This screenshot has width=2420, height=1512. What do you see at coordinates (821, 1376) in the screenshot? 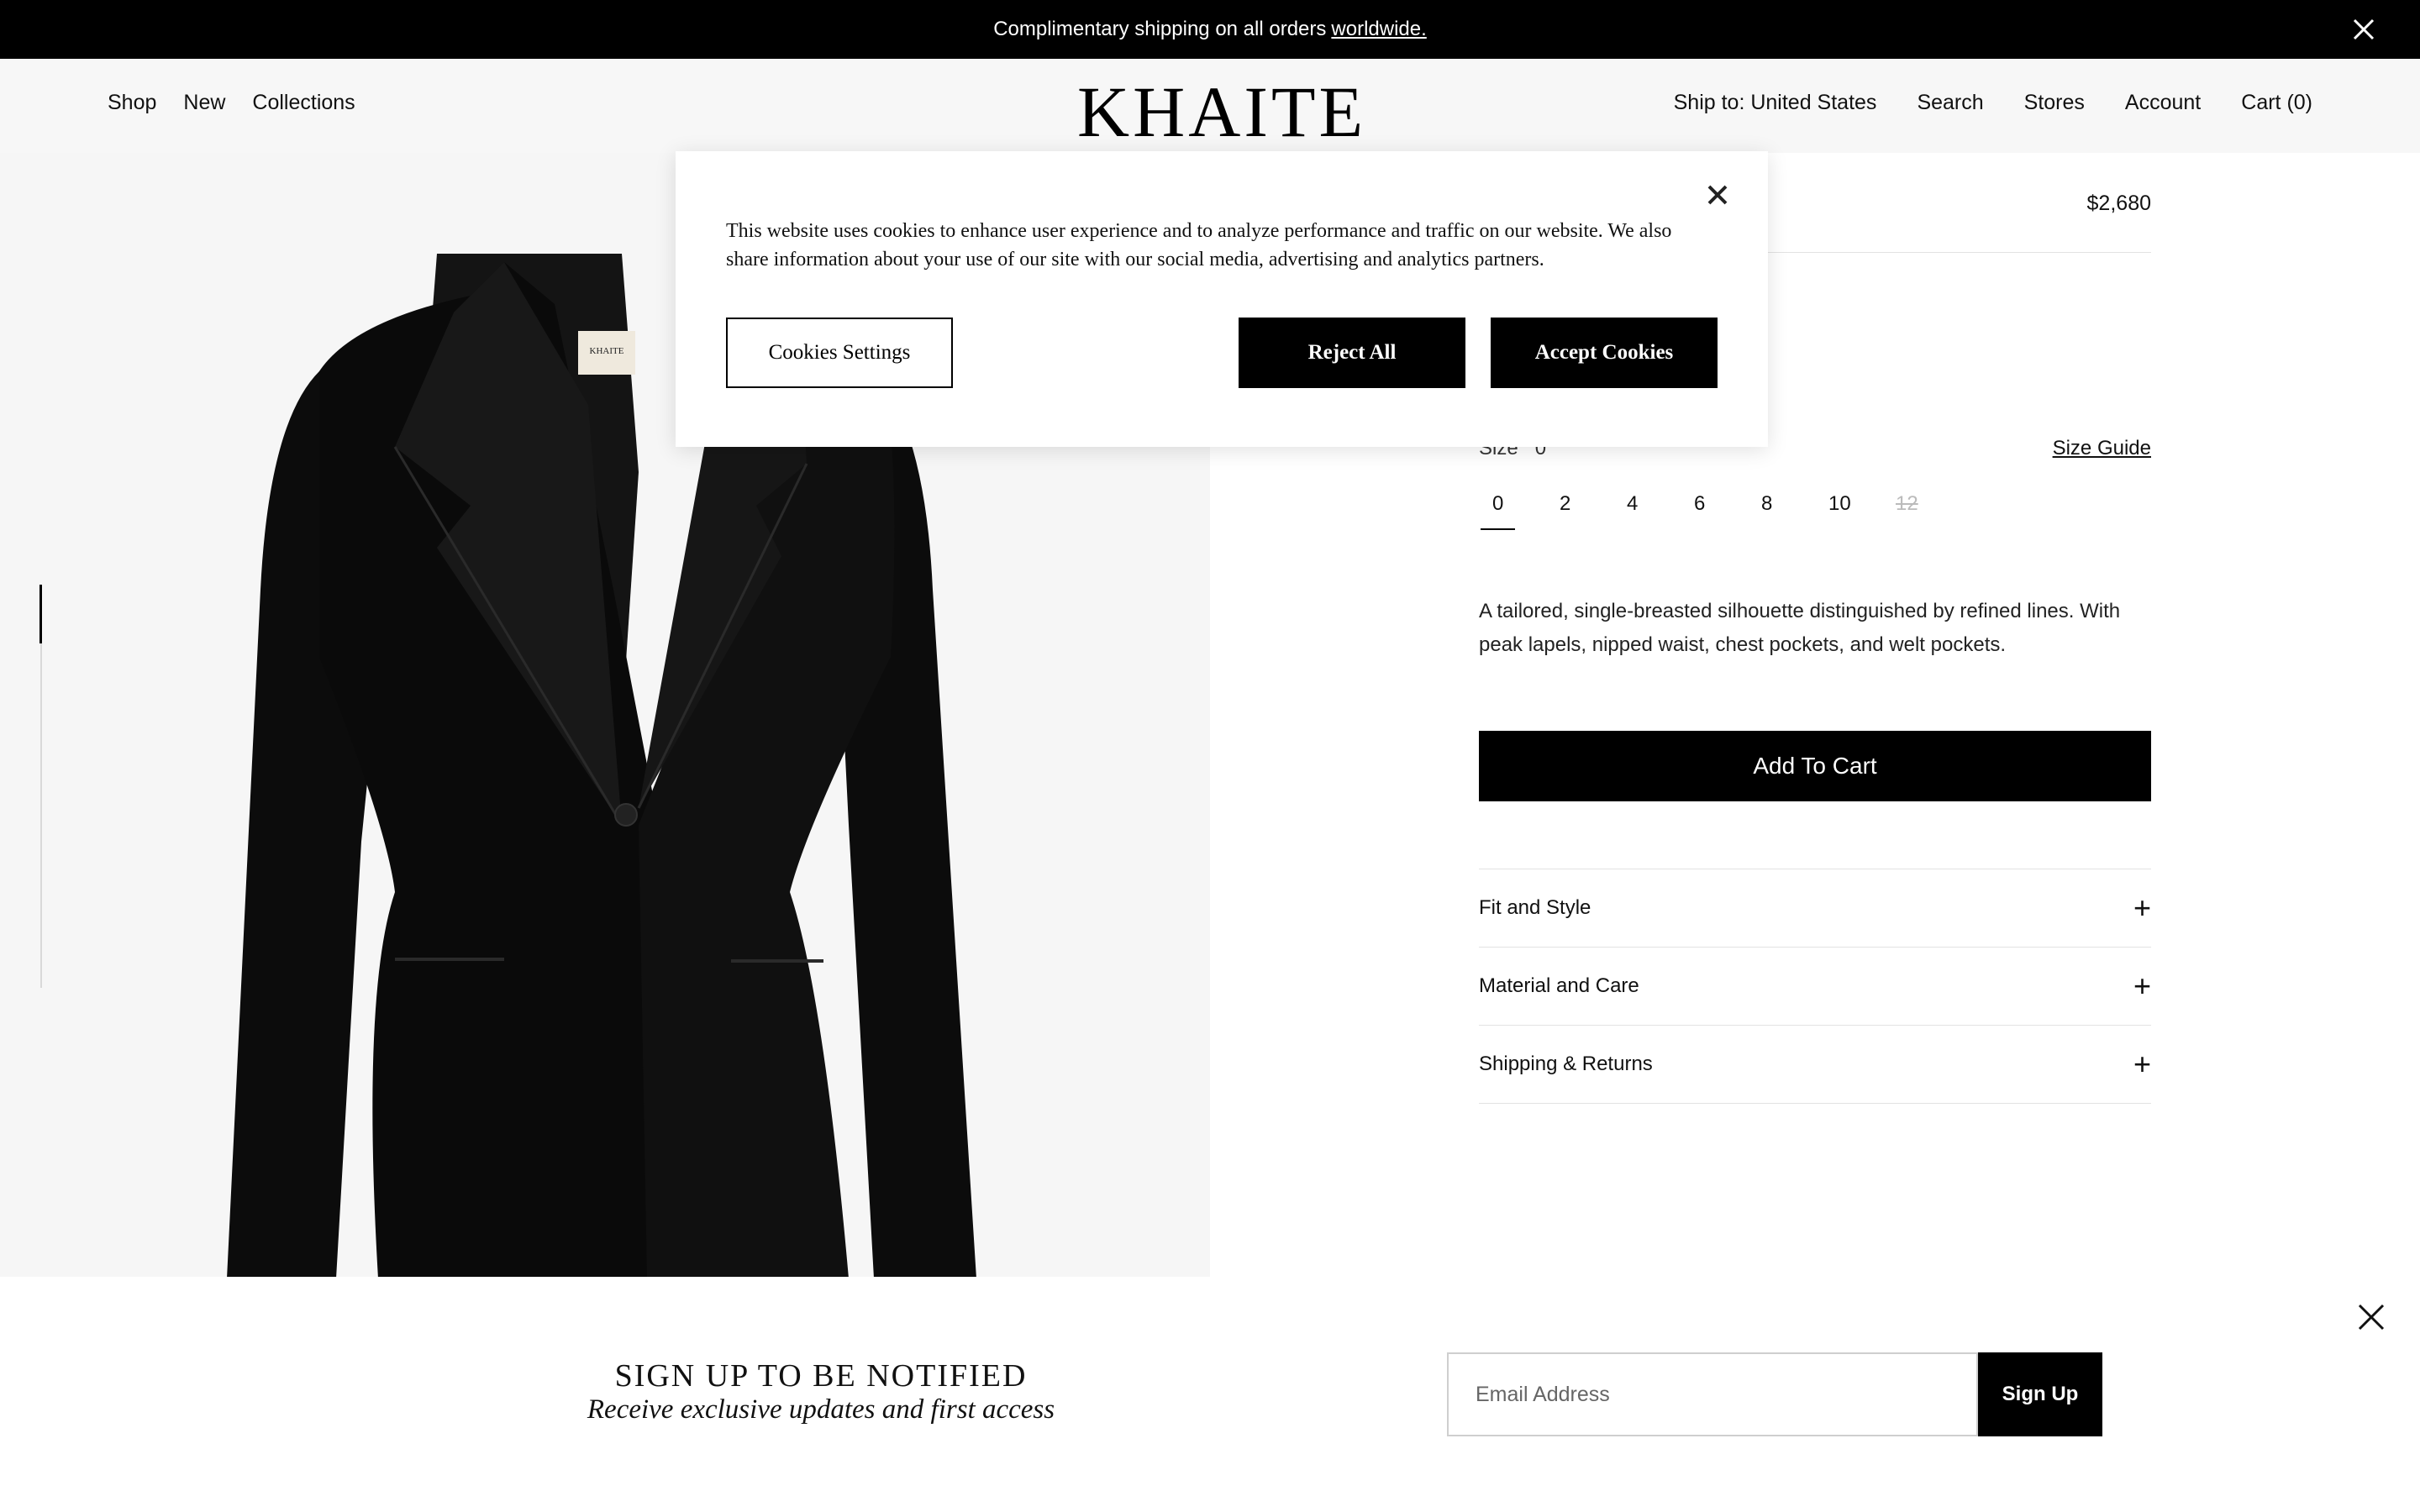
I see `signup-title: SIGN UP TO BE NOTIFIED` at bounding box center [821, 1376].